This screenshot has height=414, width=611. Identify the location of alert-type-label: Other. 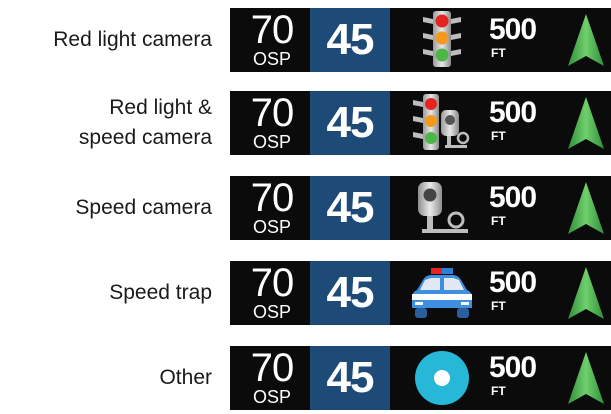
(106, 378).